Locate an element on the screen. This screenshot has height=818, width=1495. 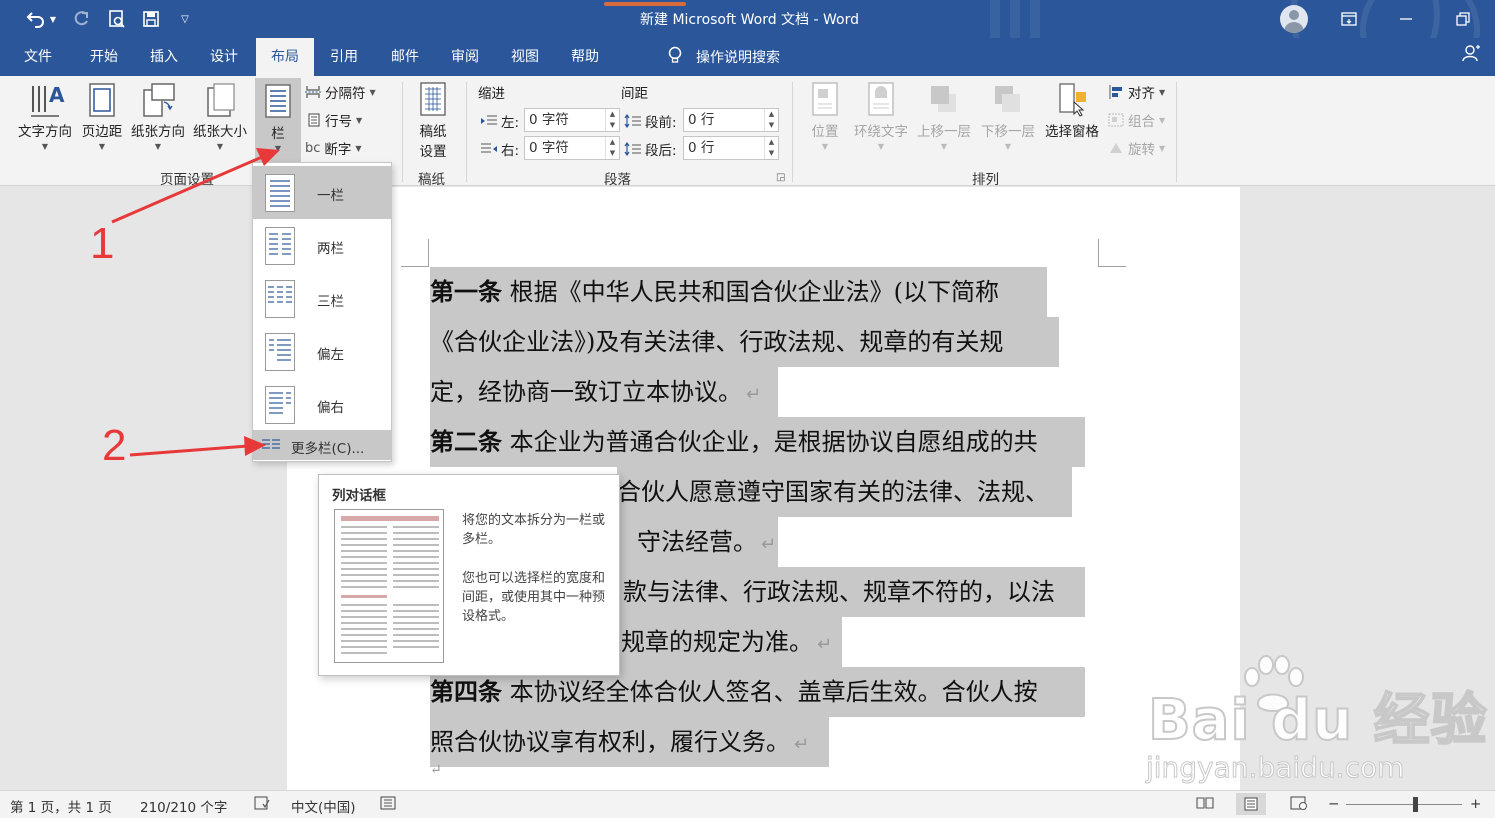
indent-left-input: 0 字符 ▲ ▼ is located at coordinates (572, 120).